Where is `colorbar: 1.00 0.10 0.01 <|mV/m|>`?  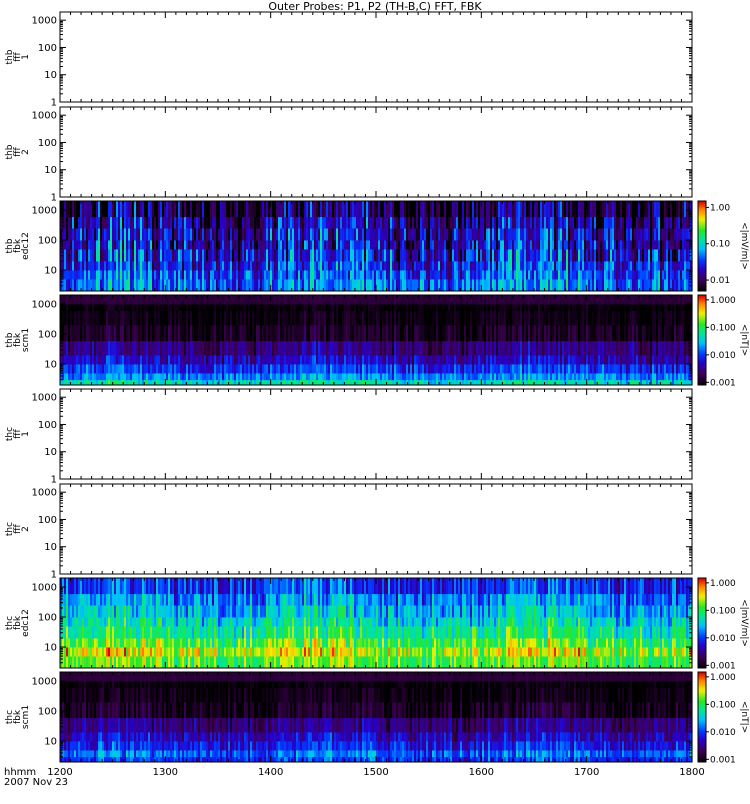
colorbar: 1.00 0.10 0.01 <|mV/m|> is located at coordinates (723, 246).